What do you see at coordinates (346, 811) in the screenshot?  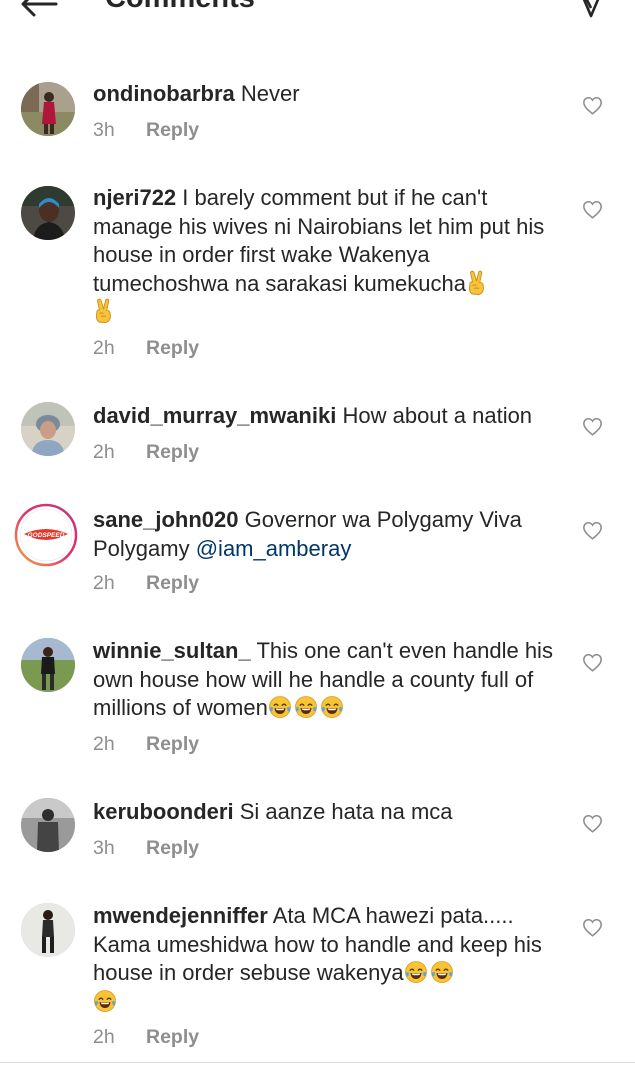 I see `comment-text: Si aanze hata na mca` at bounding box center [346, 811].